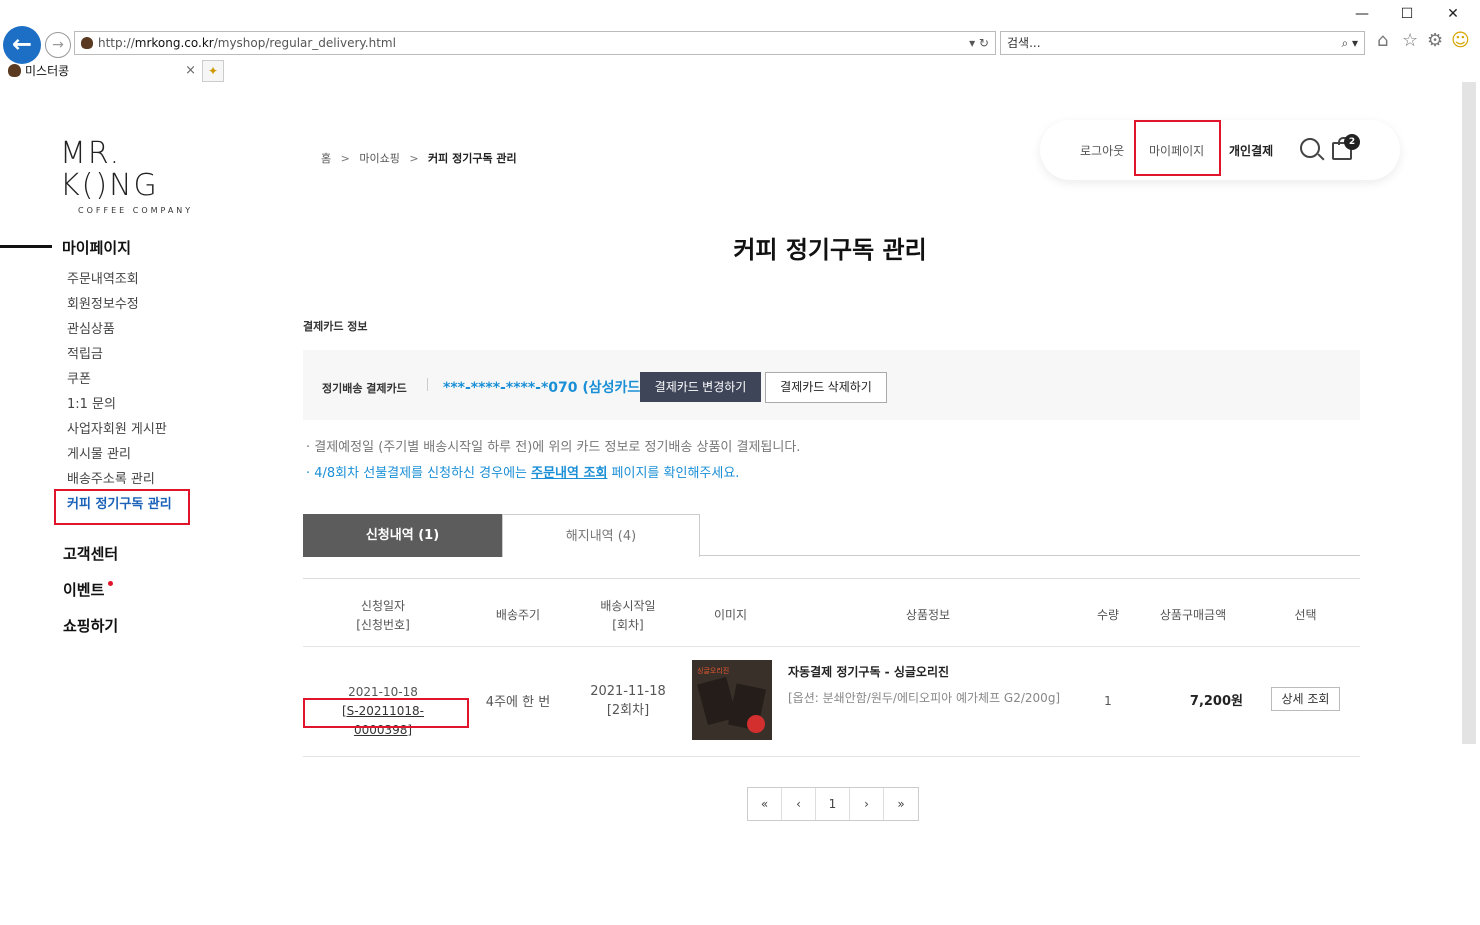  What do you see at coordinates (1382, 40) in the screenshot?
I see `home-icon: ⌂` at bounding box center [1382, 40].